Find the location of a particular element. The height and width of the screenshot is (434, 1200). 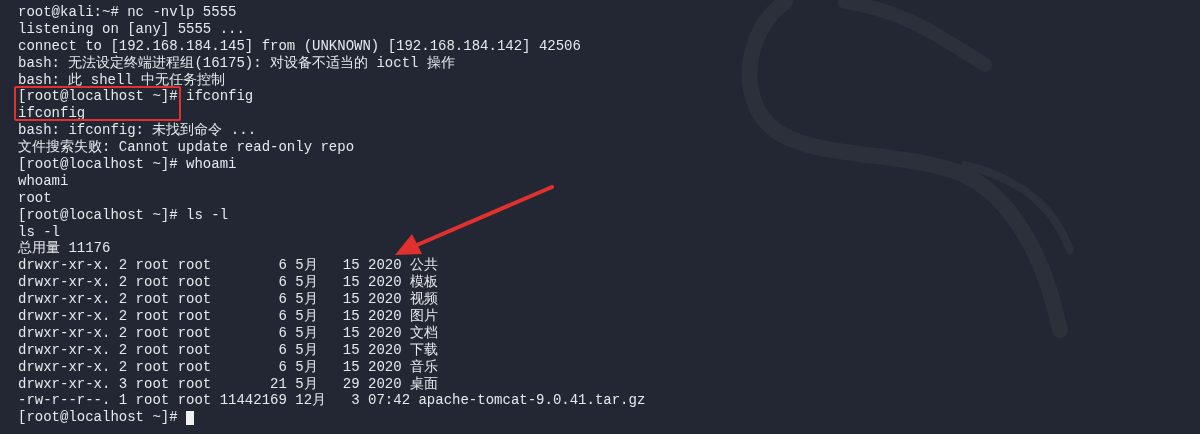

terminal-line: 总用量 11176 is located at coordinates (64, 249).